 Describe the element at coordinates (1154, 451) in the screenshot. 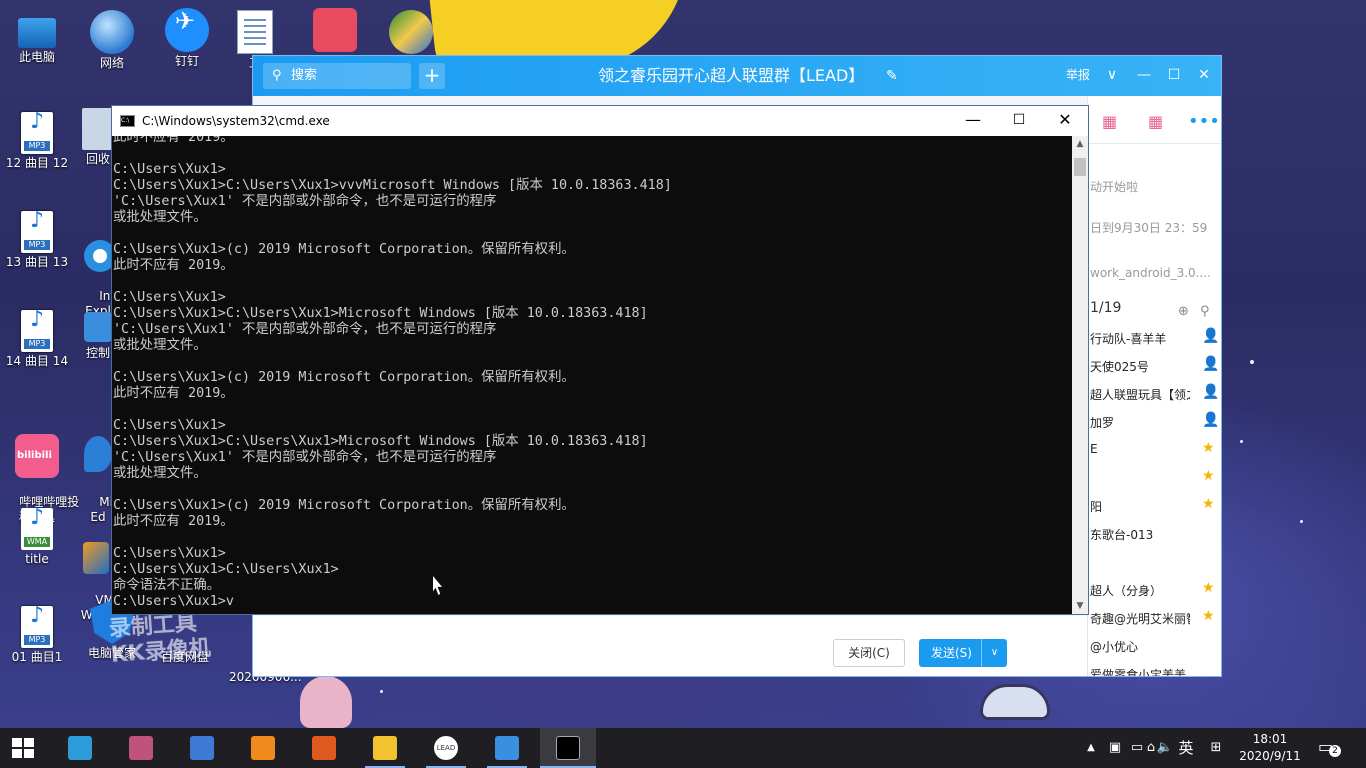

I see `member-list-item: E ★` at that location.